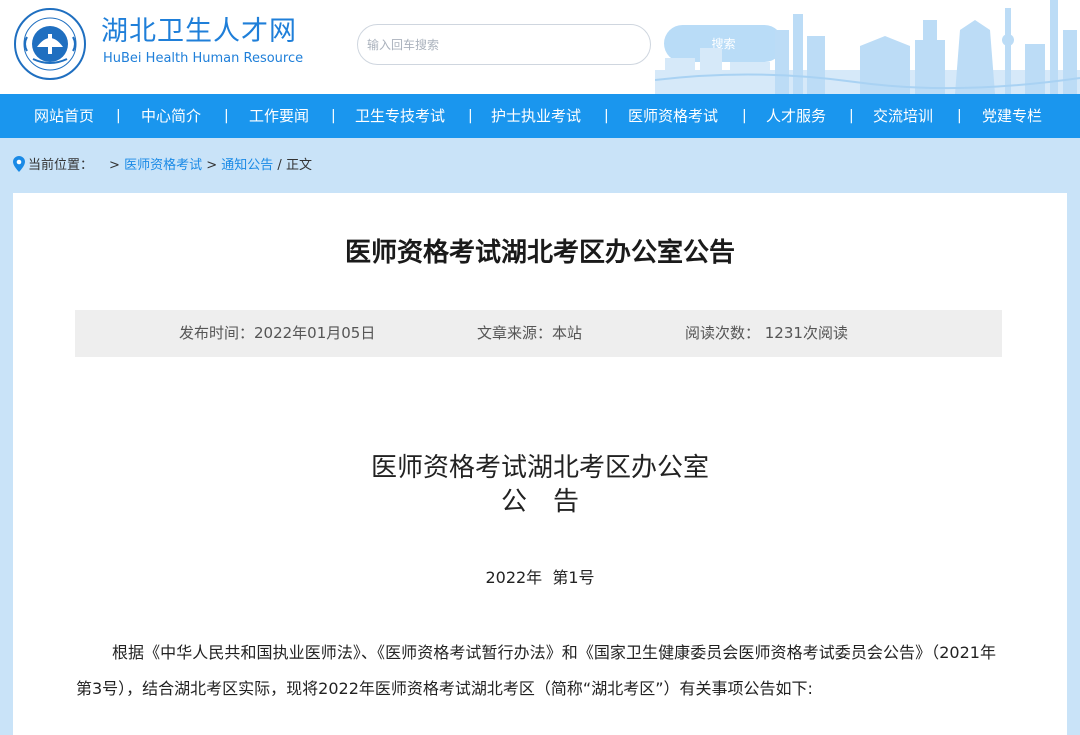 The width and height of the screenshot is (1080, 735). What do you see at coordinates (61, 165) in the screenshot?
I see `breadcrumb-label: 当前位置：` at bounding box center [61, 165].